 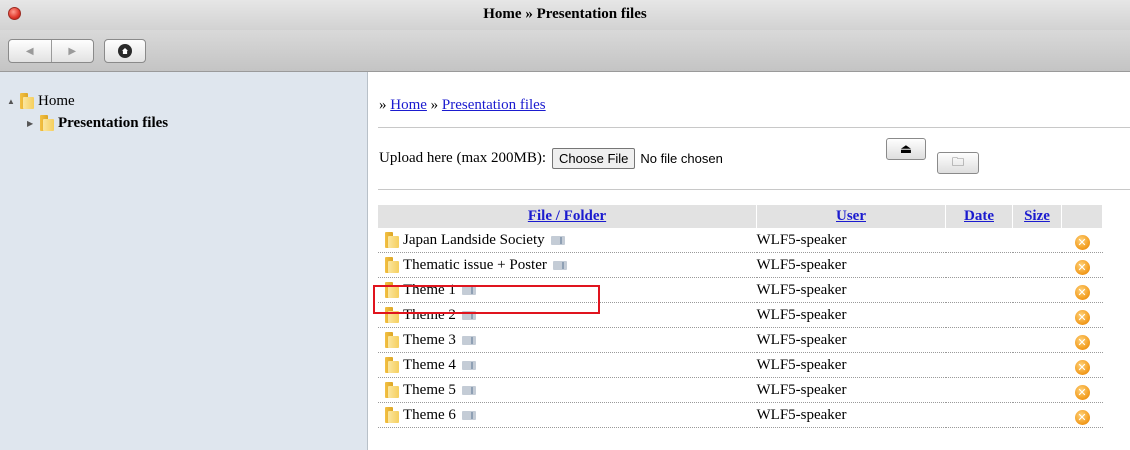 What do you see at coordinates (33, 123) in the screenshot?
I see `collapsed-triangle-icon: ▶` at bounding box center [33, 123].